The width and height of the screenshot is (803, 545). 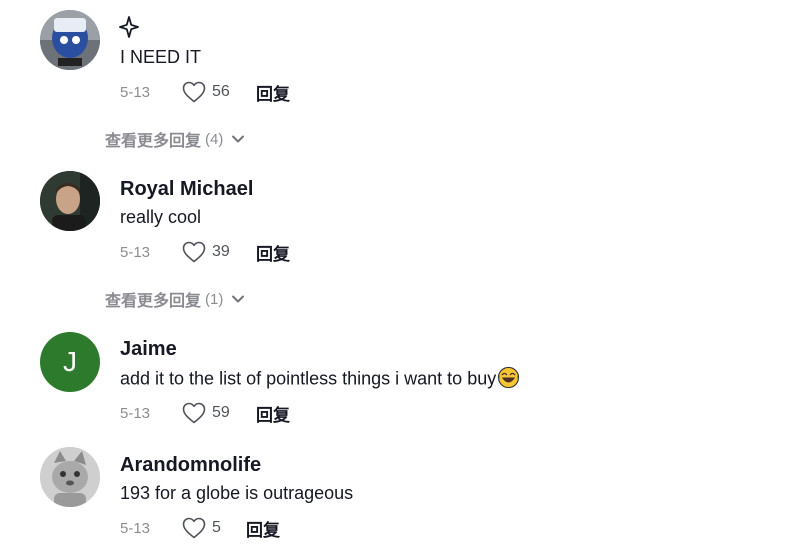 I want to click on comment-text: really cool, so click(x=161, y=217).